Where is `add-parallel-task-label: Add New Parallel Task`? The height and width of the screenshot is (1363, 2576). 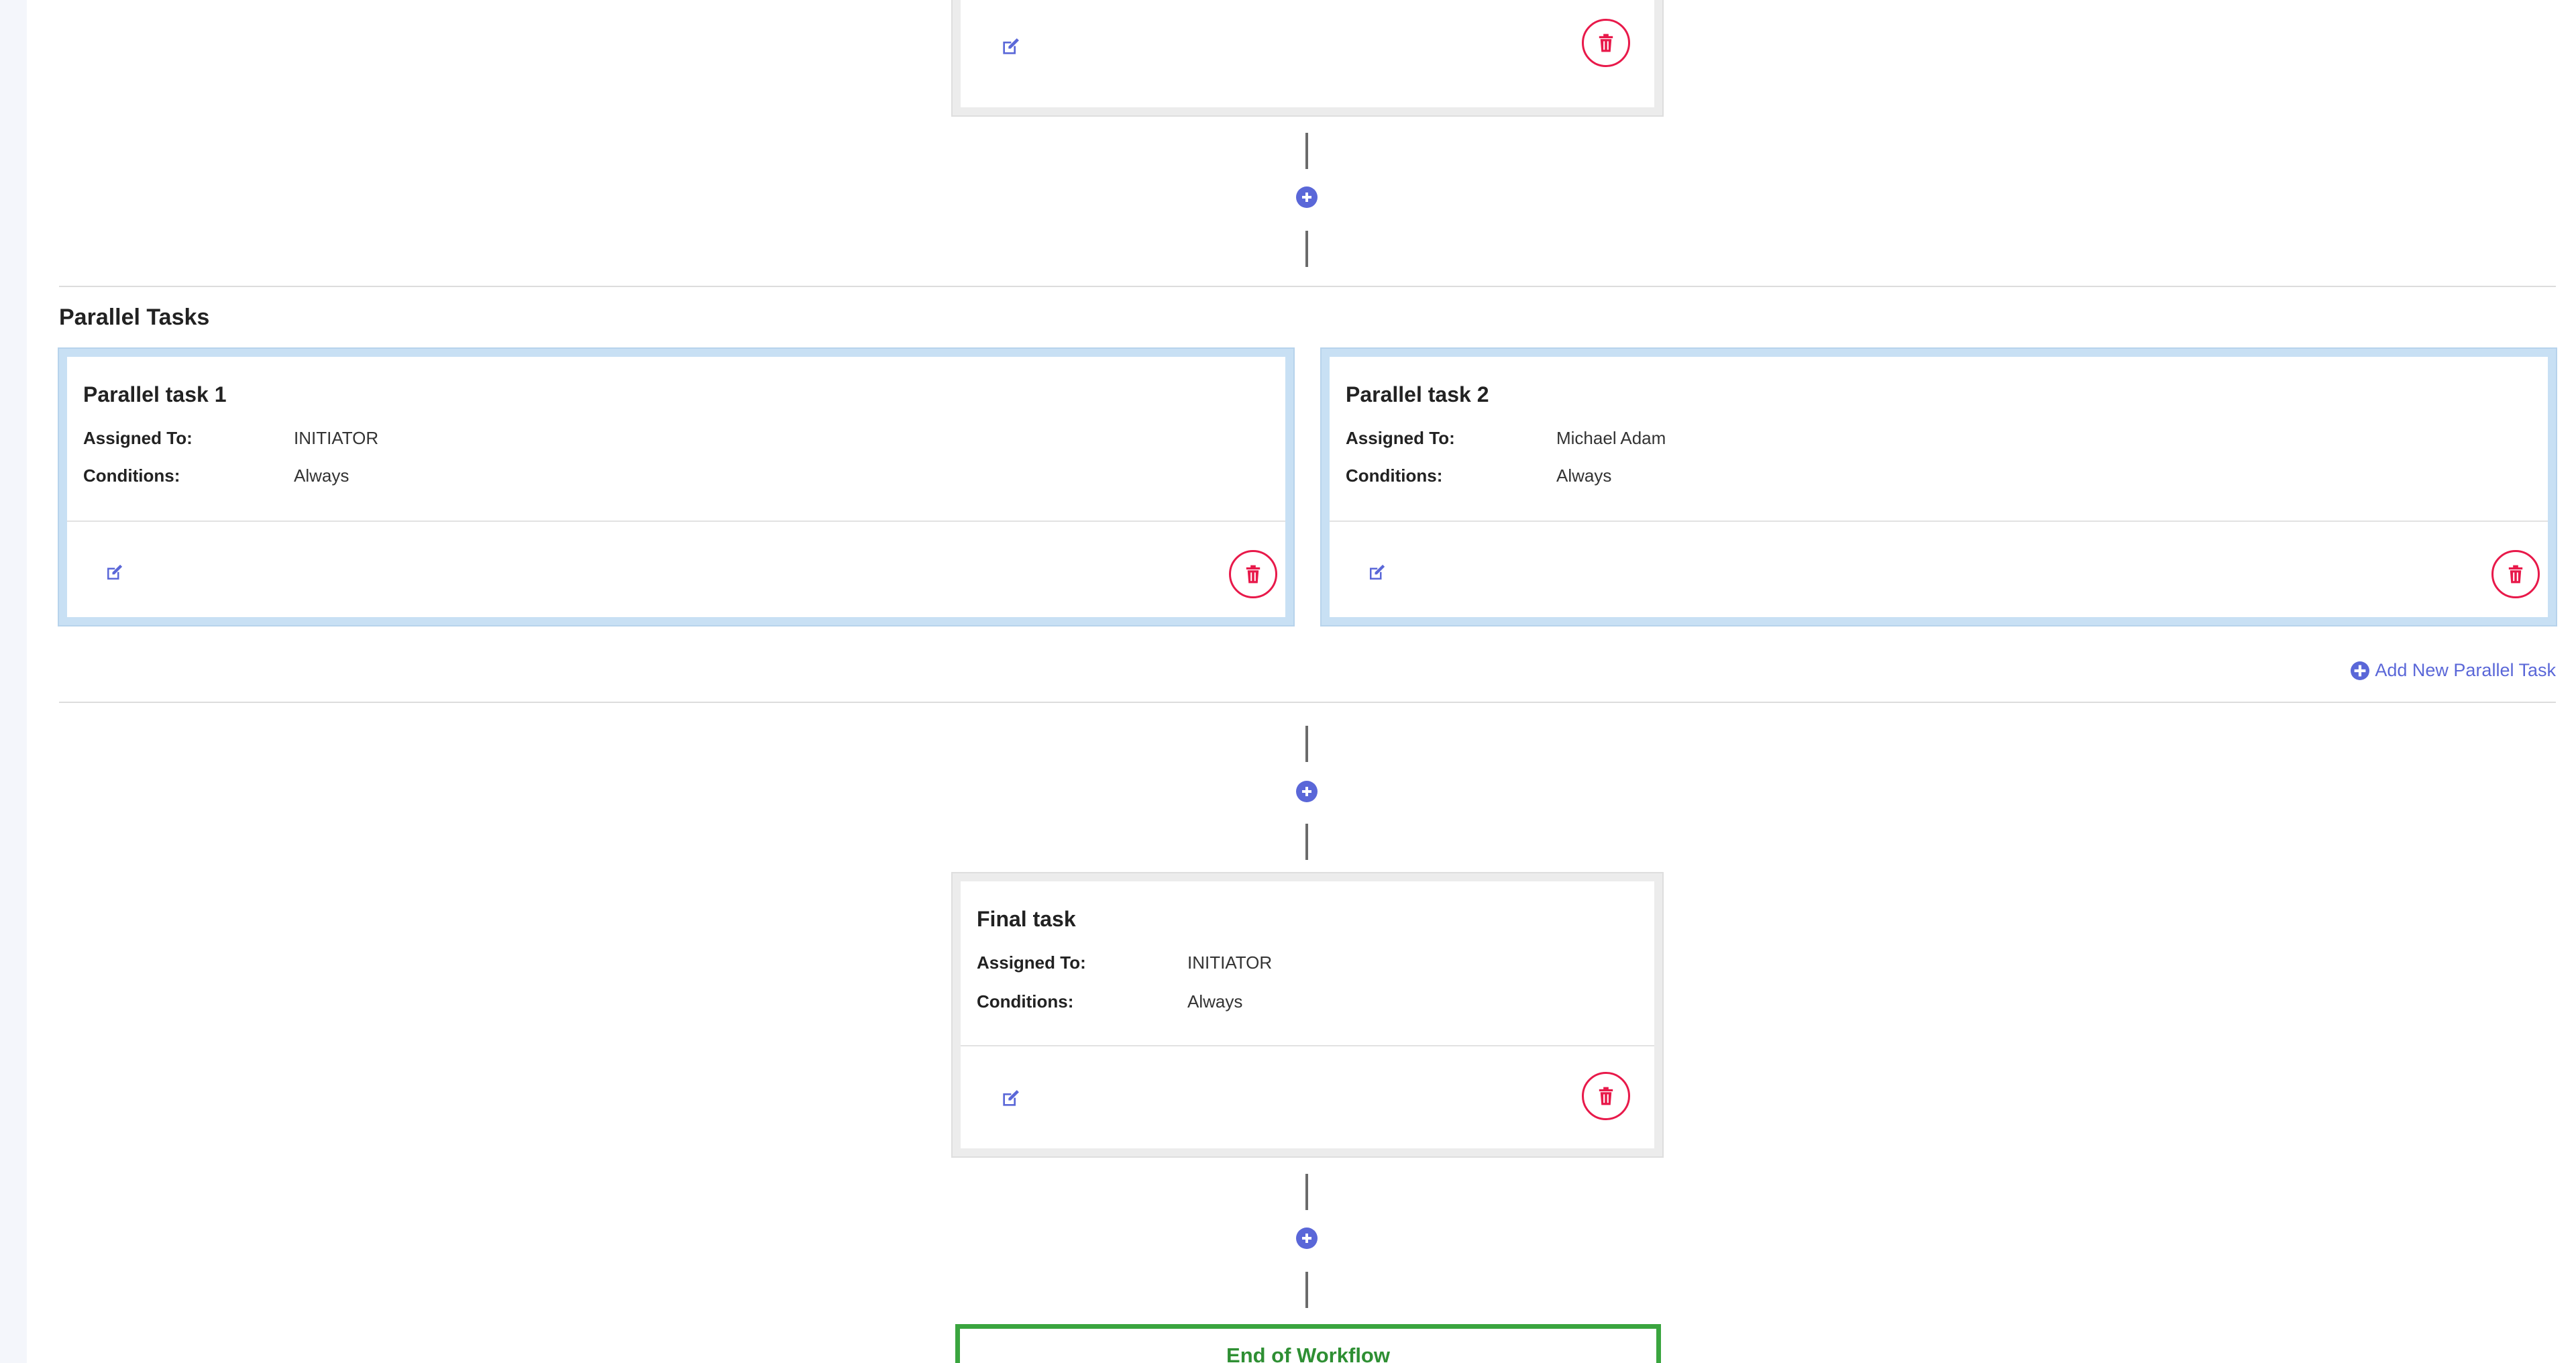
add-parallel-task-label: Add New Parallel Task is located at coordinates (2465, 670).